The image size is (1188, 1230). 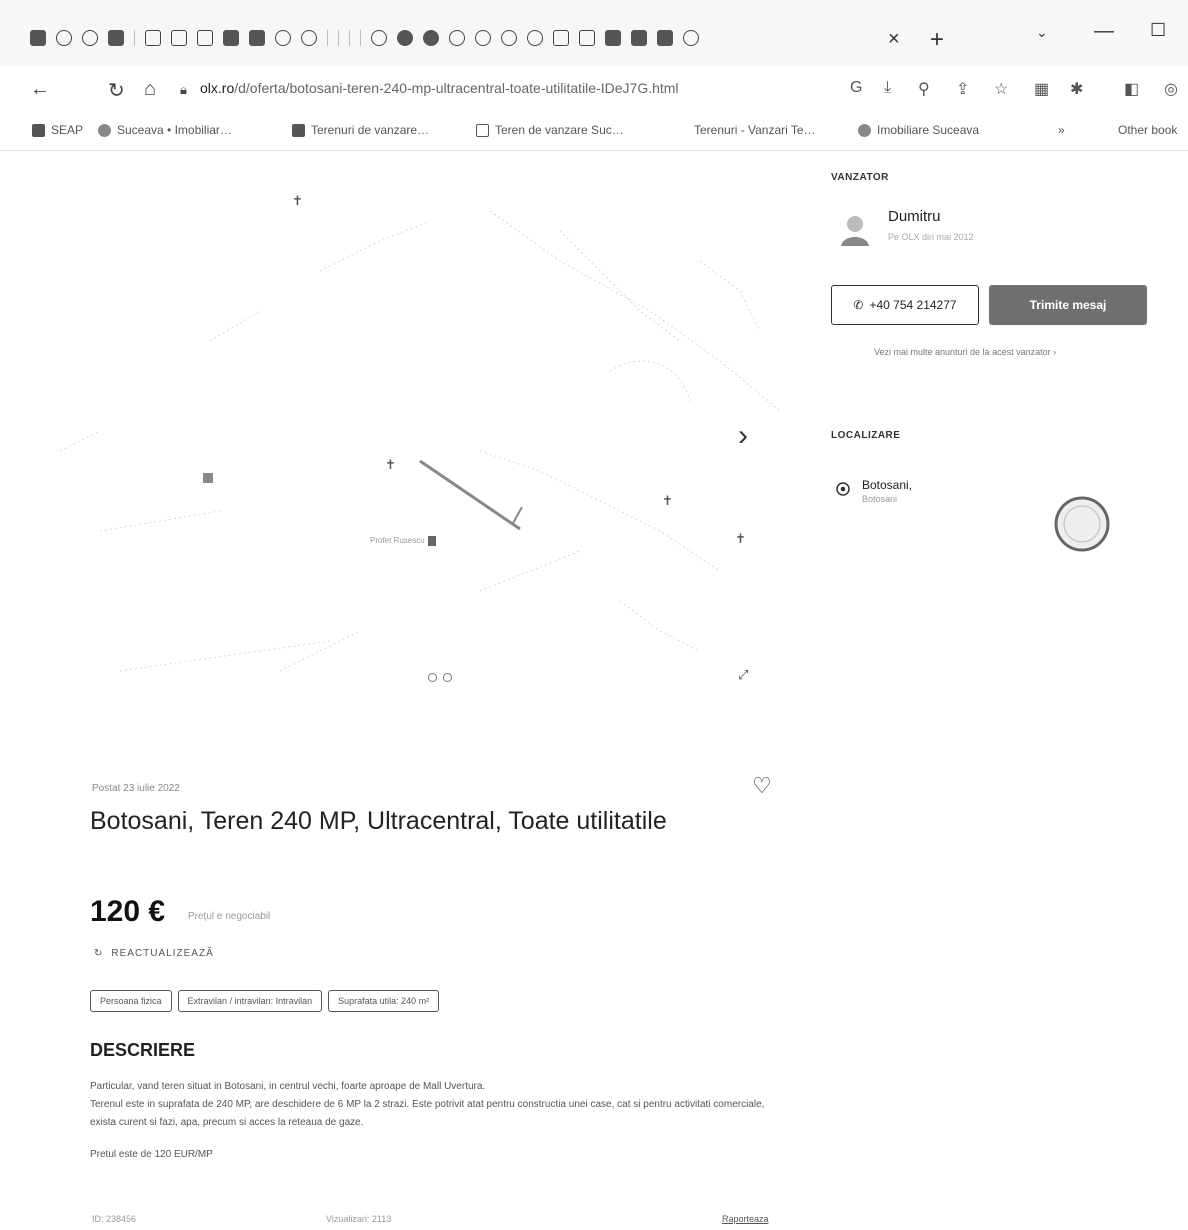 What do you see at coordinates (691, 38) in the screenshot?
I see `active-tab-favicon-icon` at bounding box center [691, 38].